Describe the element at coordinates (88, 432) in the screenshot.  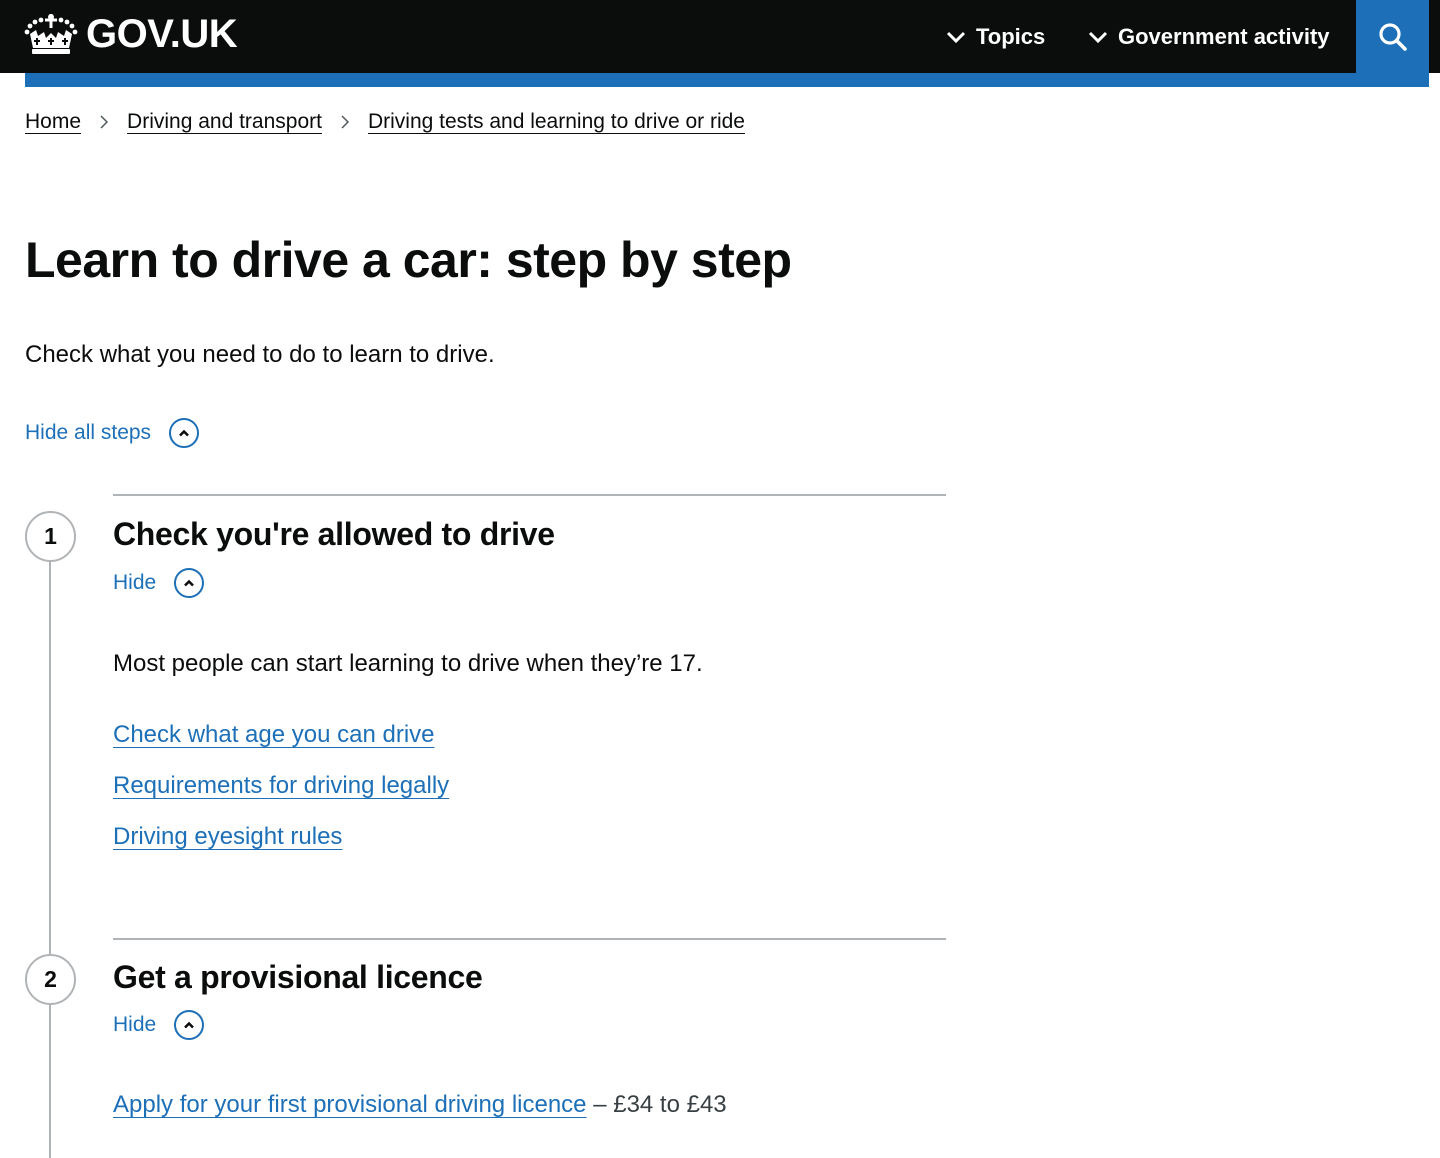
I see `hide-all-steps-label: Hide all steps` at that location.